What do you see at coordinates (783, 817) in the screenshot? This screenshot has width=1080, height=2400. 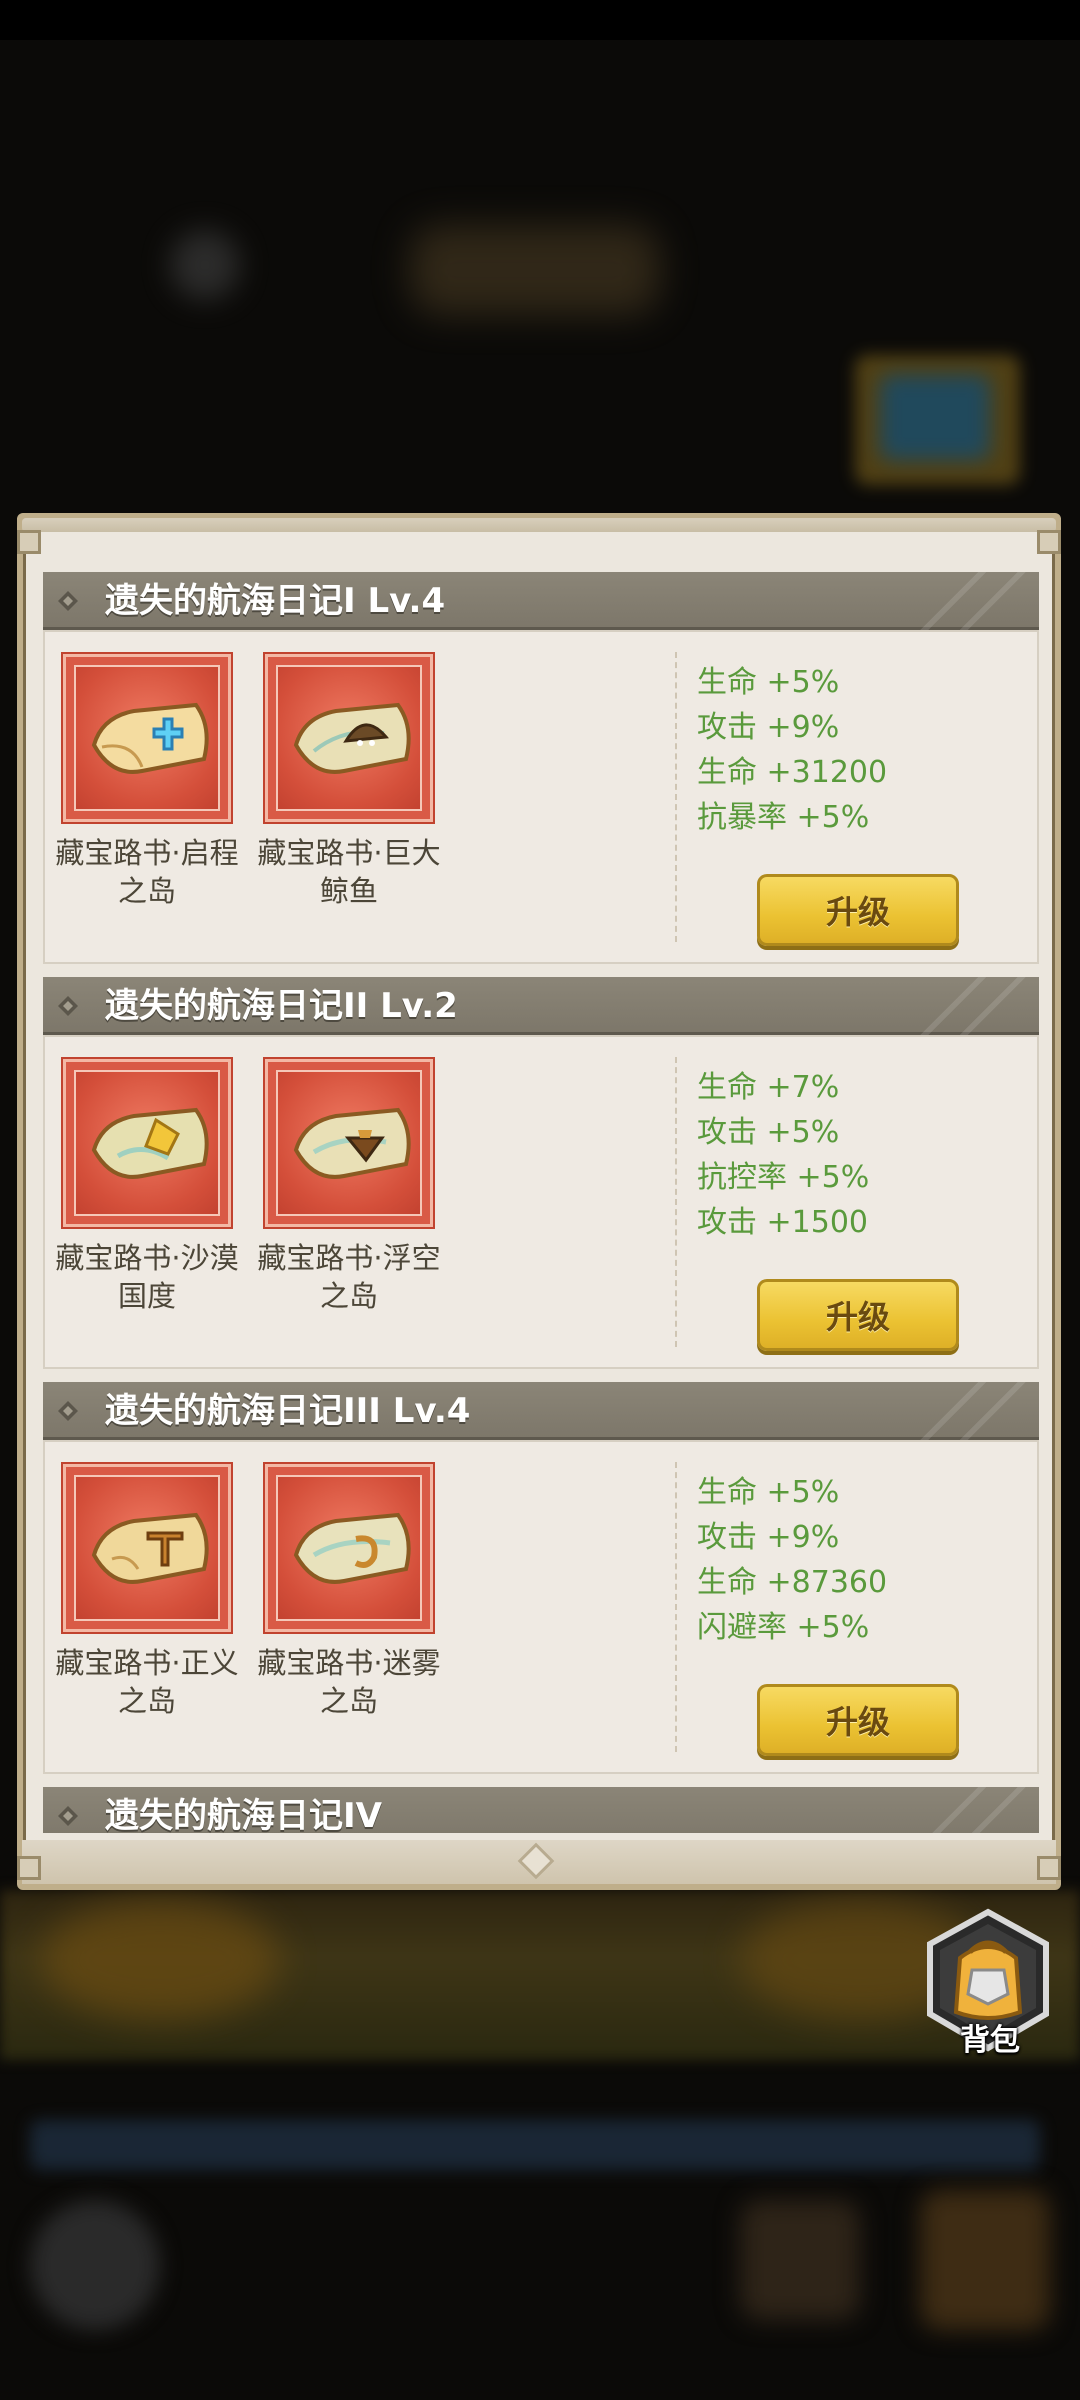 I see `stat-line: 抗暴率 +5%` at bounding box center [783, 817].